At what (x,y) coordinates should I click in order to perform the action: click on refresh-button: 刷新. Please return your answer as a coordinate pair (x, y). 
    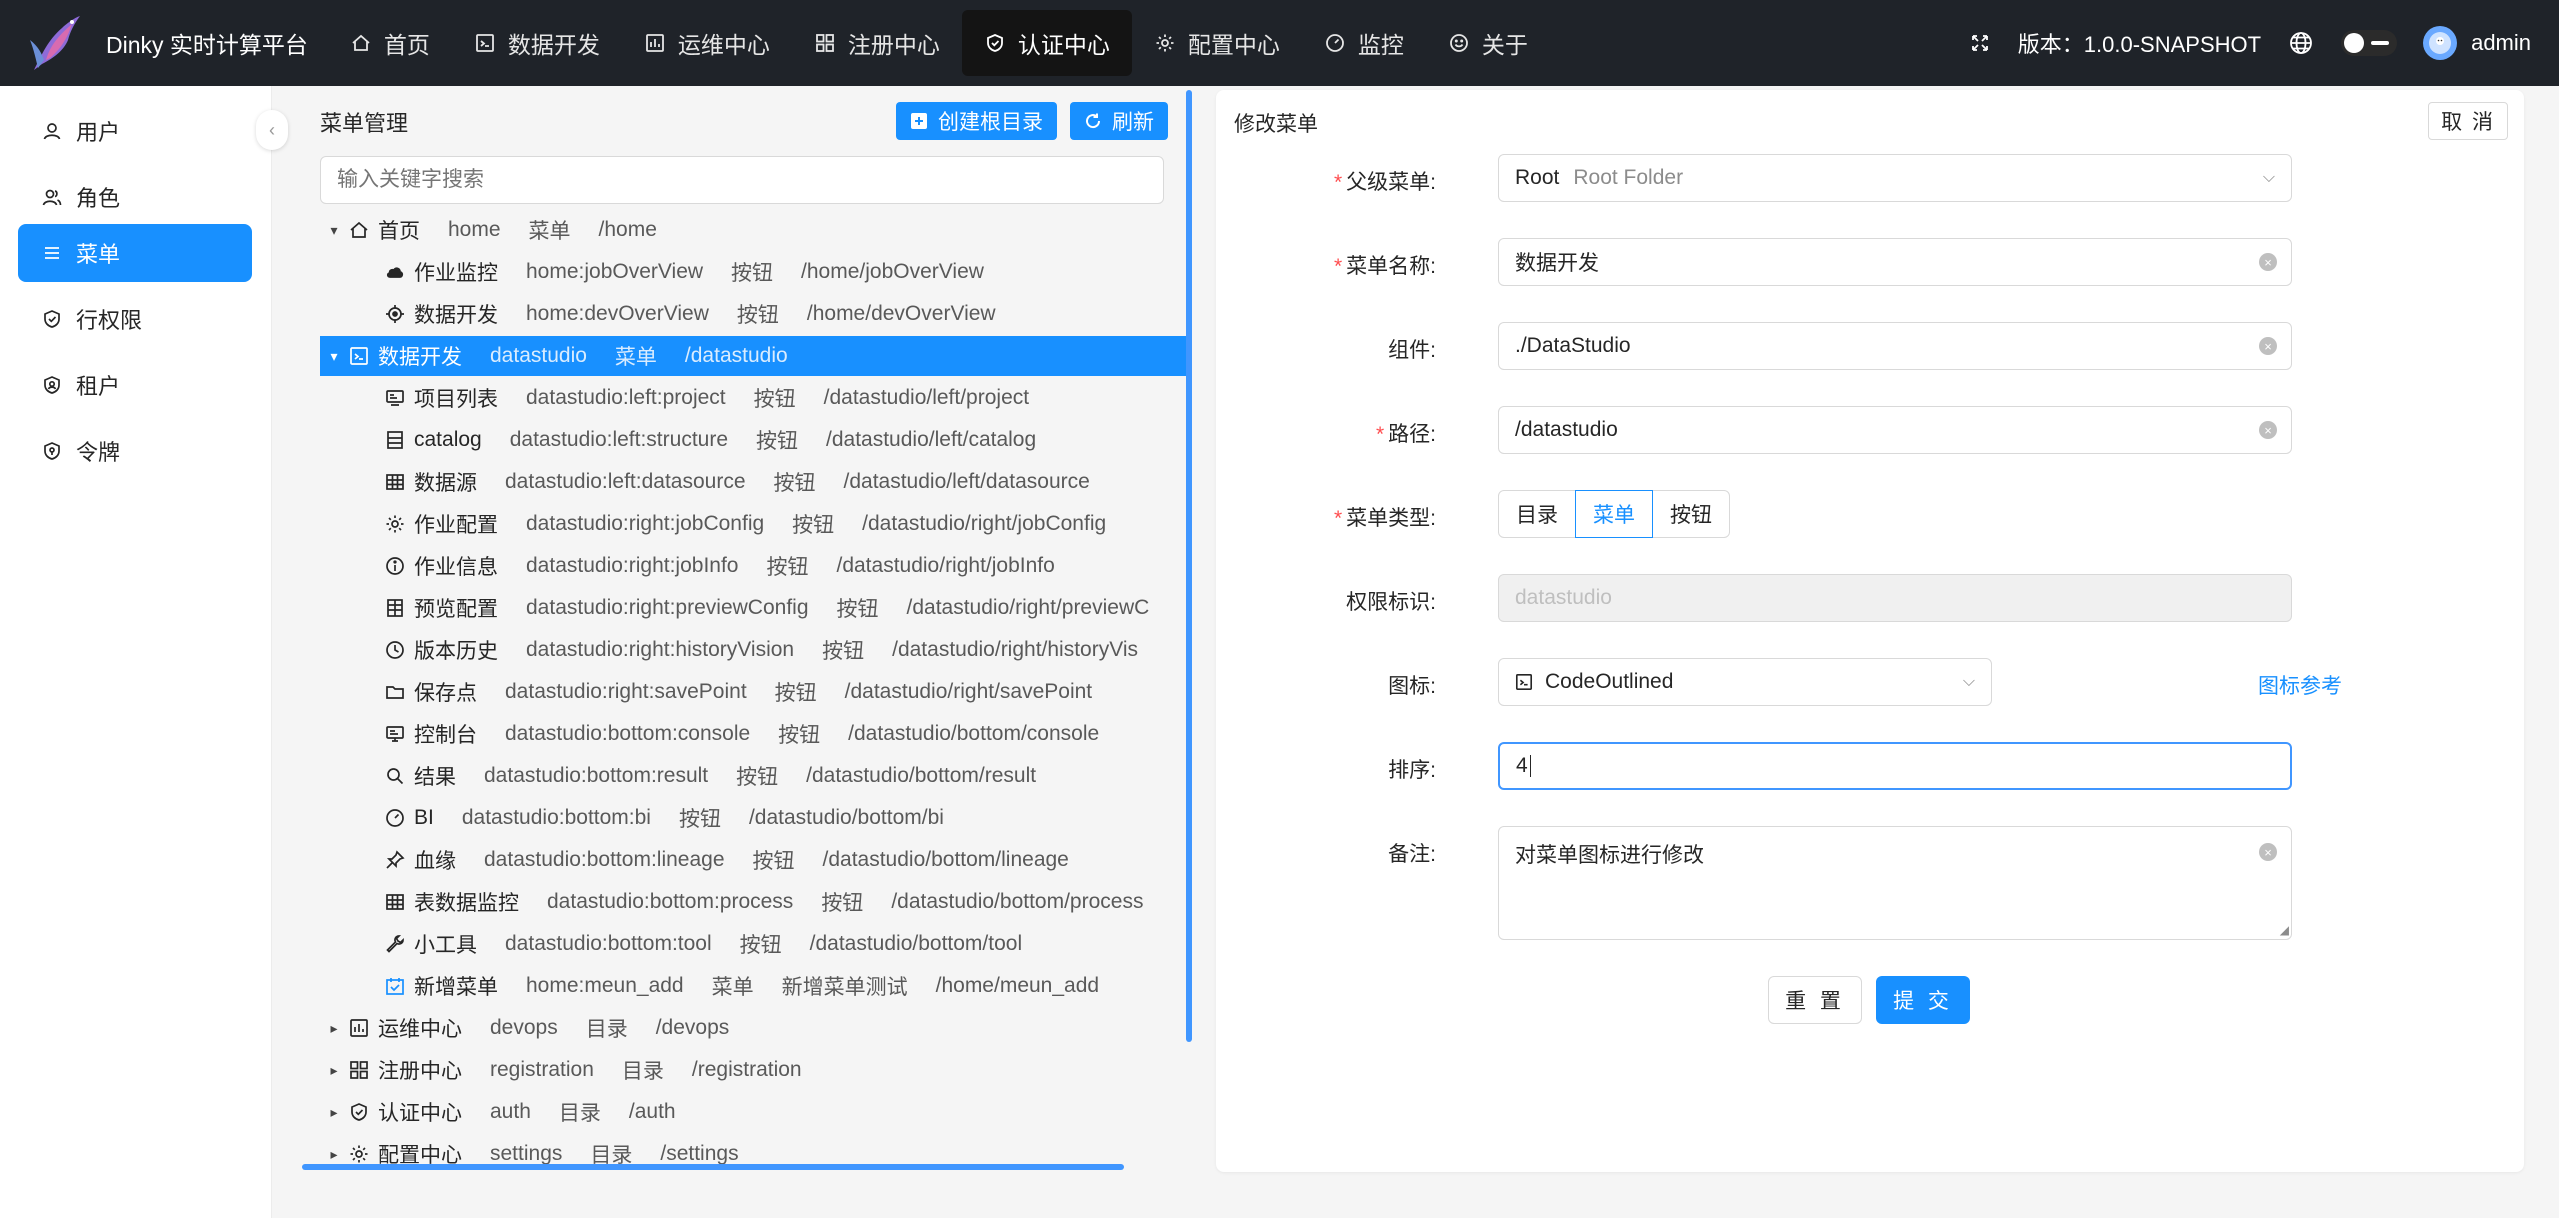
    Looking at the image, I should click on (1119, 121).